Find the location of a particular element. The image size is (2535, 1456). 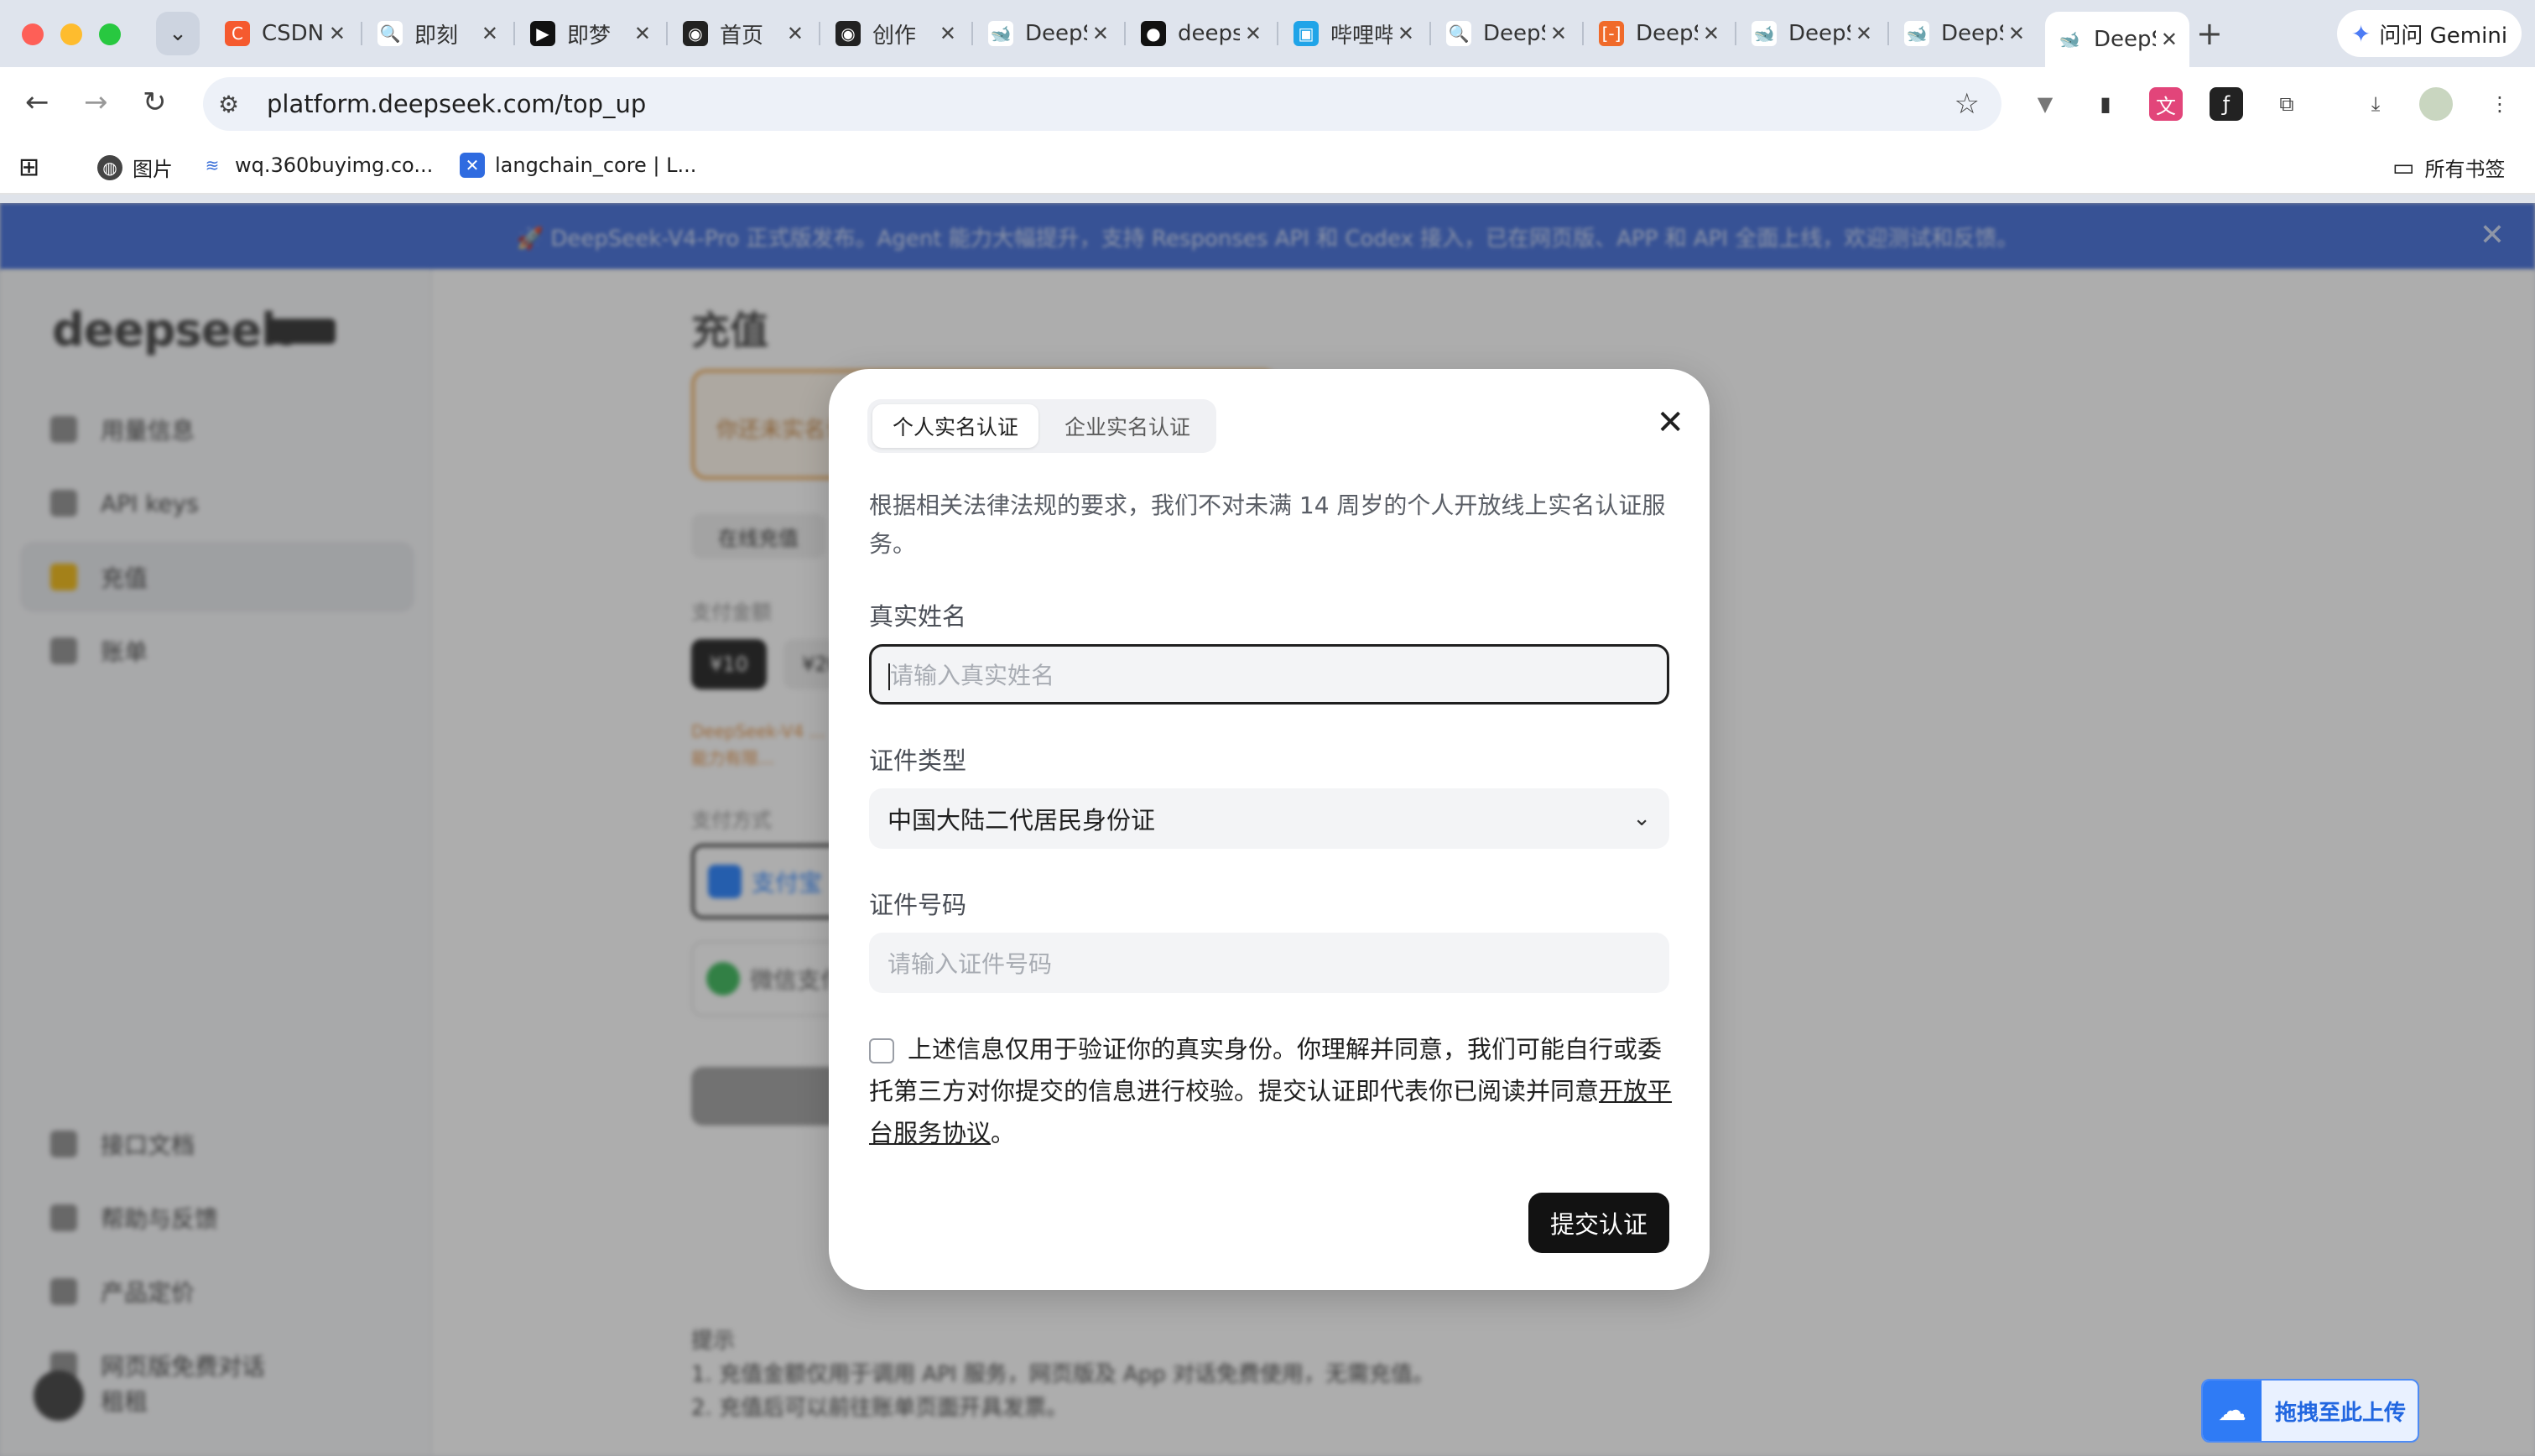

all-bookmarks: ▭ 所有书签 is located at coordinates (2448, 167).